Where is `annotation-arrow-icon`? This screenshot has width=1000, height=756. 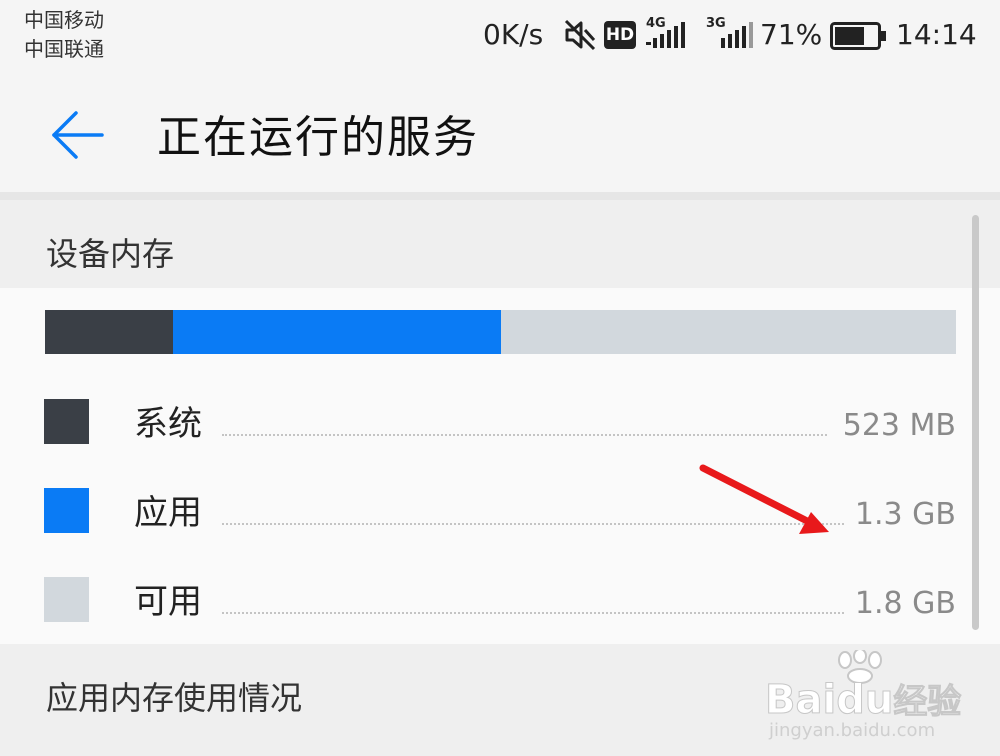
annotation-arrow-icon is located at coordinates (764, 499).